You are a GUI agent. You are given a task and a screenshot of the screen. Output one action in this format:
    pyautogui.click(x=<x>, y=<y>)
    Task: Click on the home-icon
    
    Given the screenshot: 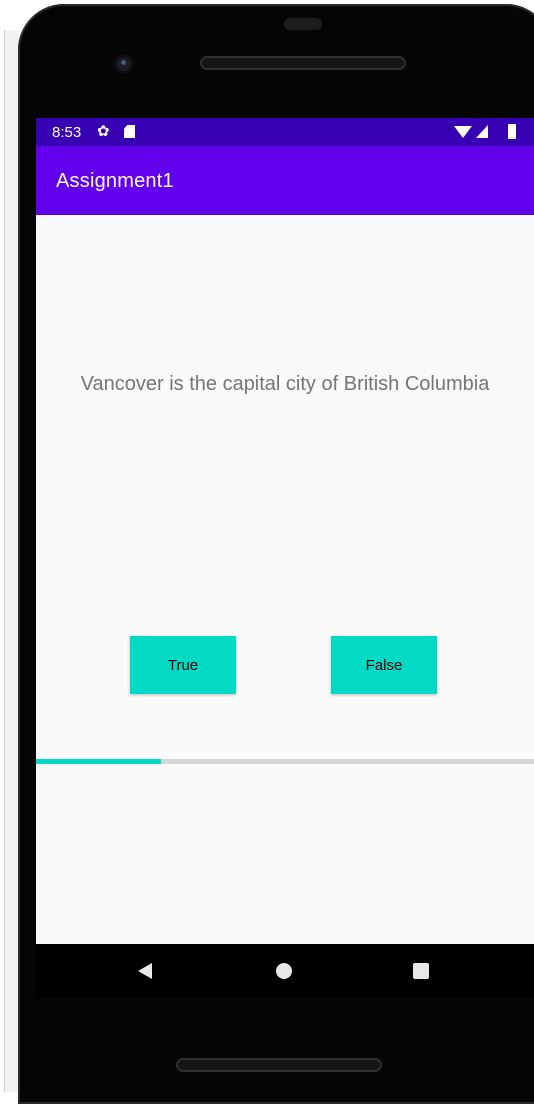 What is the action you would take?
    pyautogui.click(x=284, y=971)
    